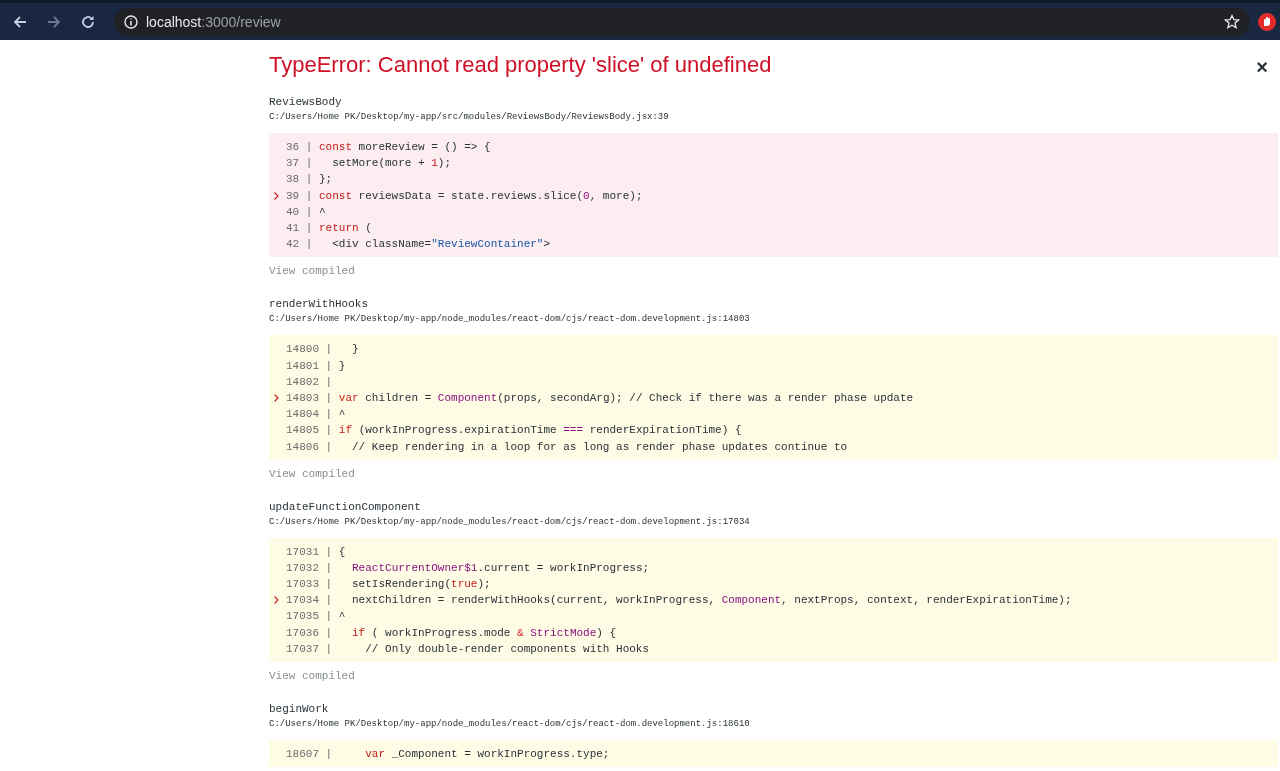 Image resolution: width=1280 pixels, height=771 pixels. I want to click on extension-icon, so click(1267, 21).